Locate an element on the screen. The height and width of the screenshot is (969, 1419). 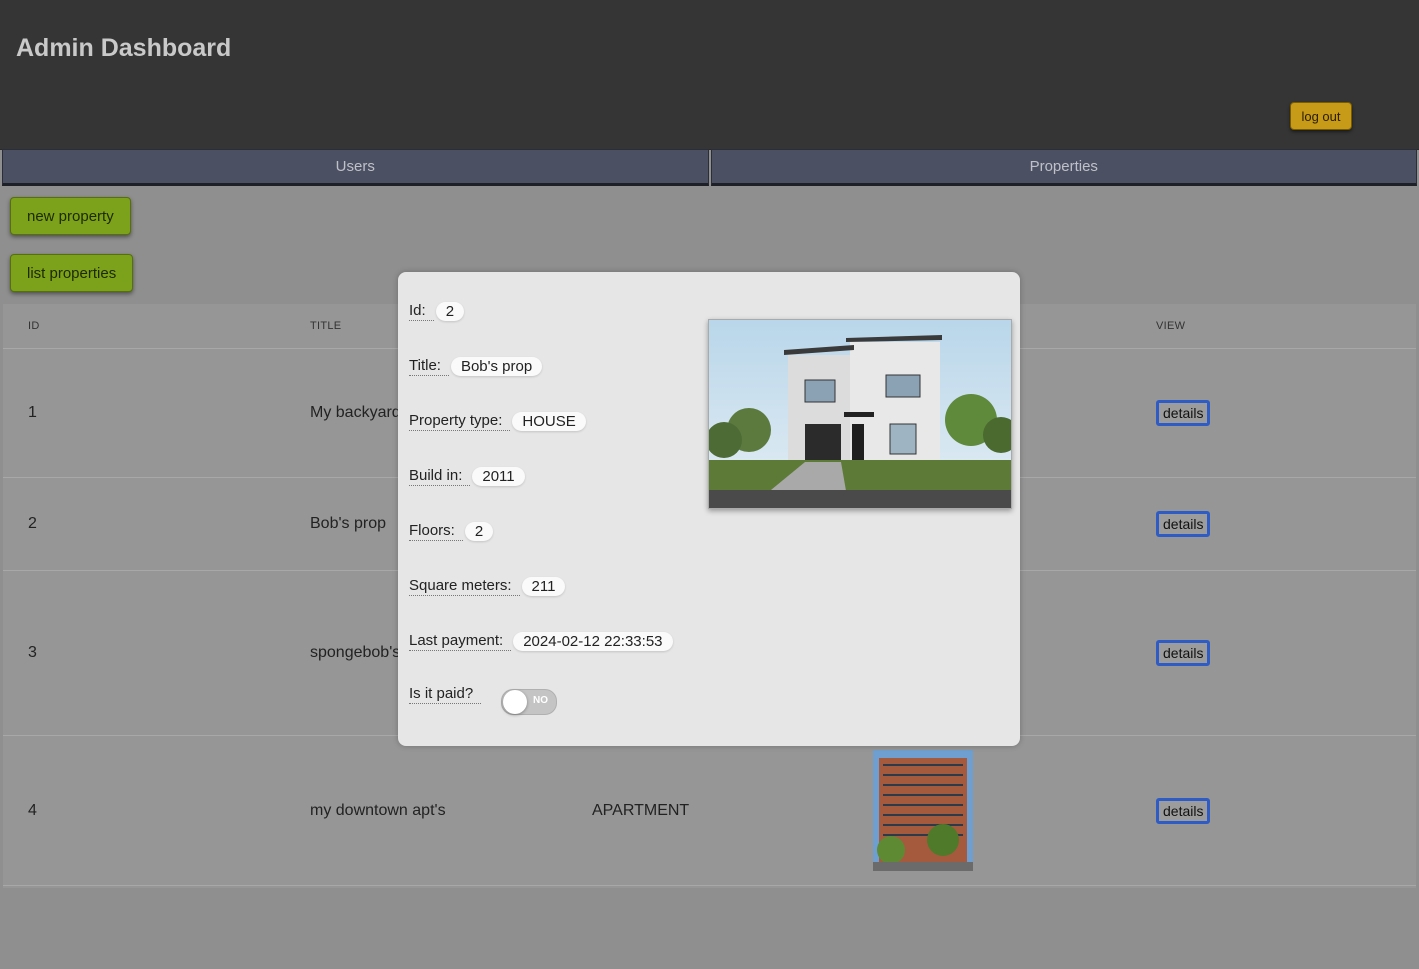
logout-button: log out is located at coordinates (1321, 116).